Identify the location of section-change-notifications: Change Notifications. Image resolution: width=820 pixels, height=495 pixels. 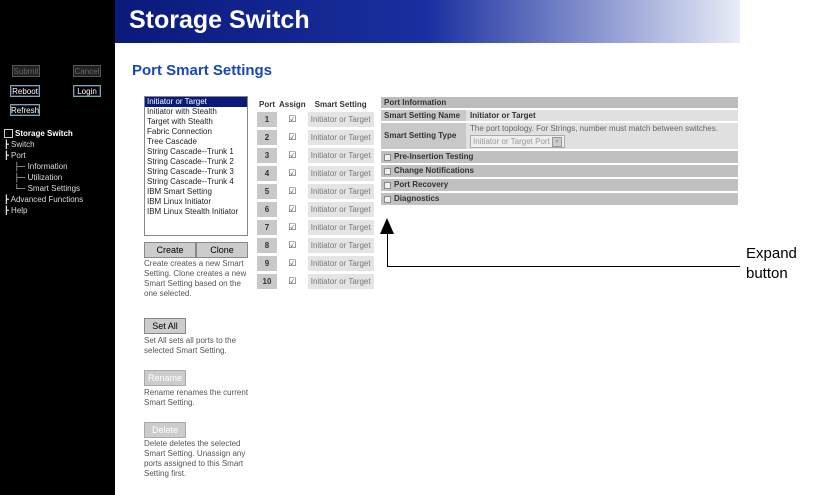
(559, 171).